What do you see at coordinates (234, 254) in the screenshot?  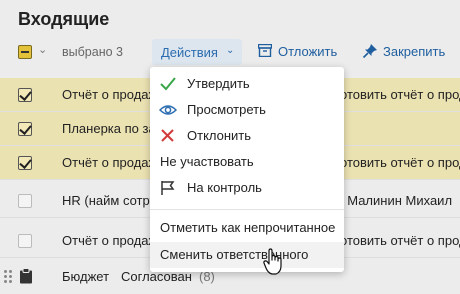 I see `menu-item-label: Сменить ответственного` at bounding box center [234, 254].